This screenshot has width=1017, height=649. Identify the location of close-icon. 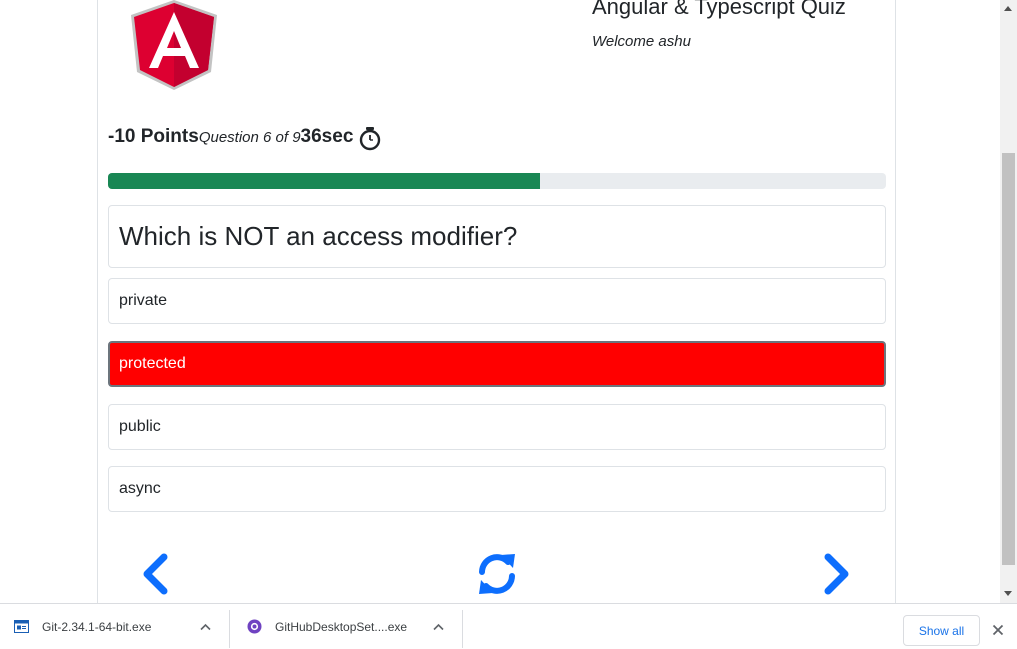
(998, 630).